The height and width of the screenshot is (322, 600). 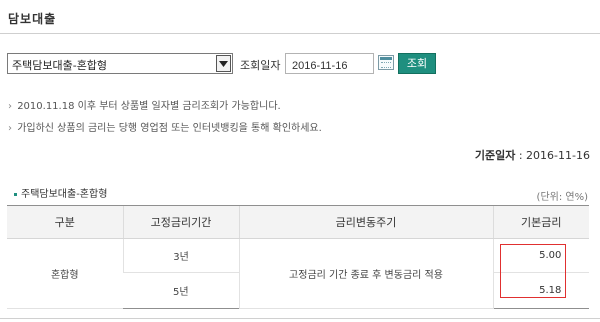 I want to click on column-header: 기본금리, so click(x=540, y=222).